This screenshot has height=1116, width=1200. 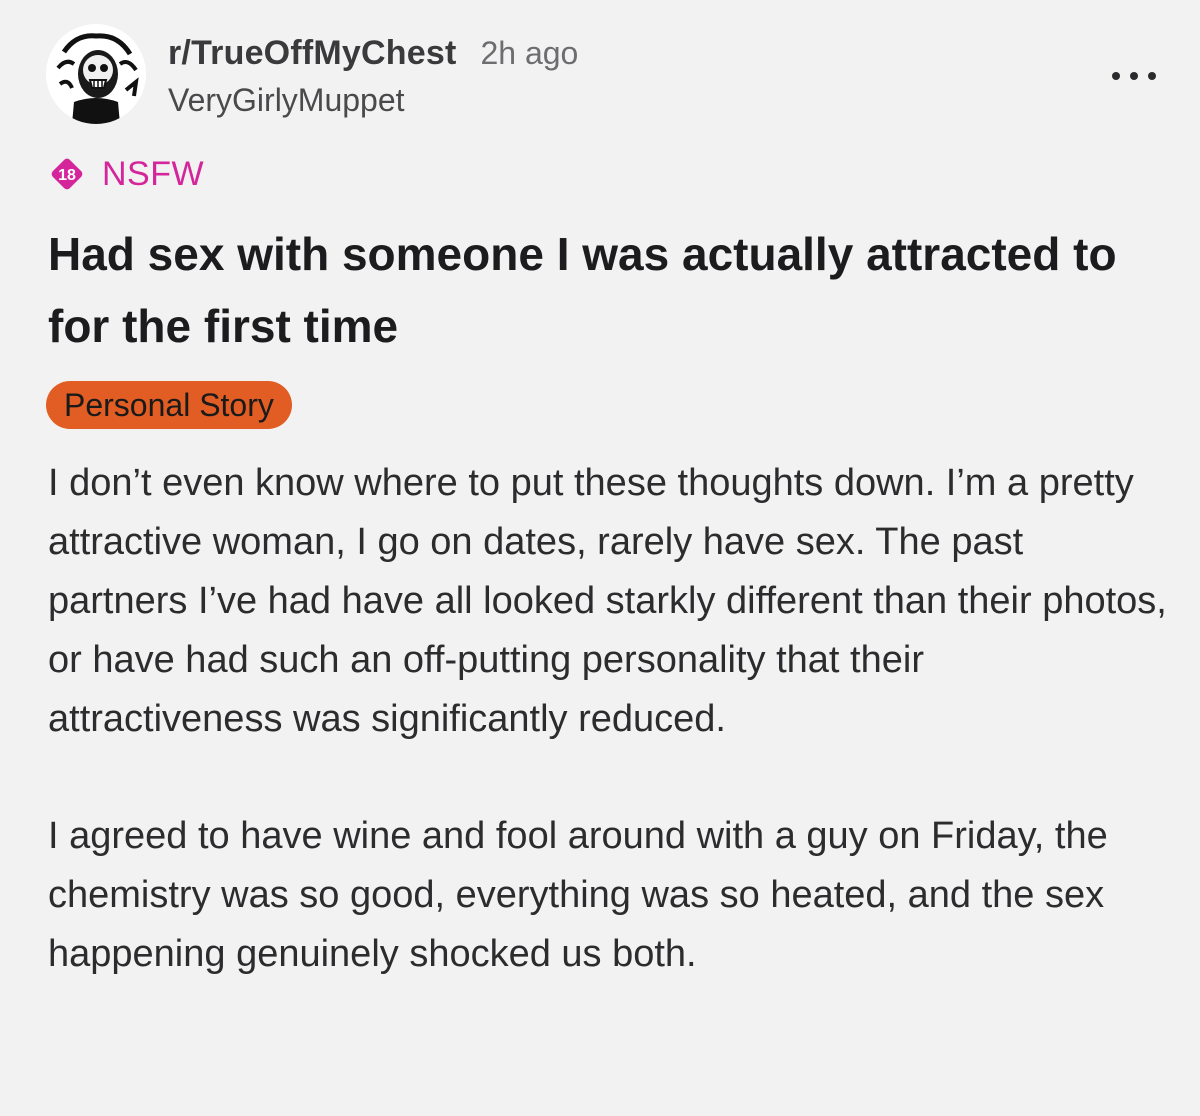 What do you see at coordinates (529, 53) in the screenshot?
I see `post-time: 2h ago` at bounding box center [529, 53].